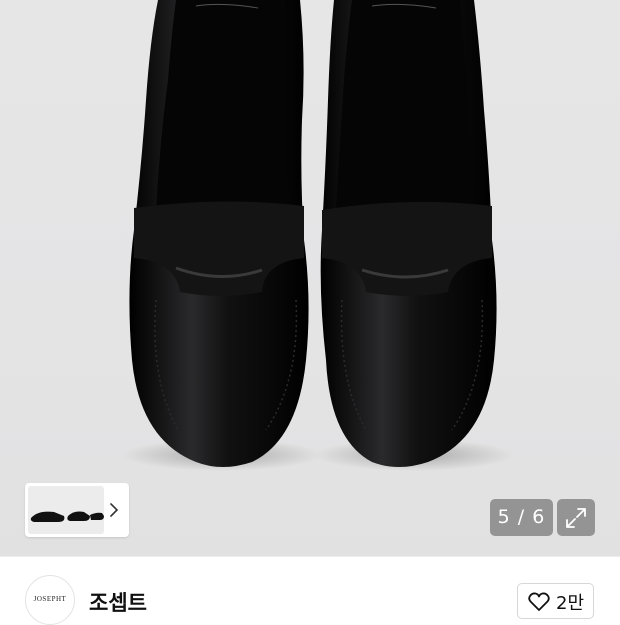 Image resolution: width=620 pixels, height=625 pixels. I want to click on expand-arrows-icon, so click(576, 518).